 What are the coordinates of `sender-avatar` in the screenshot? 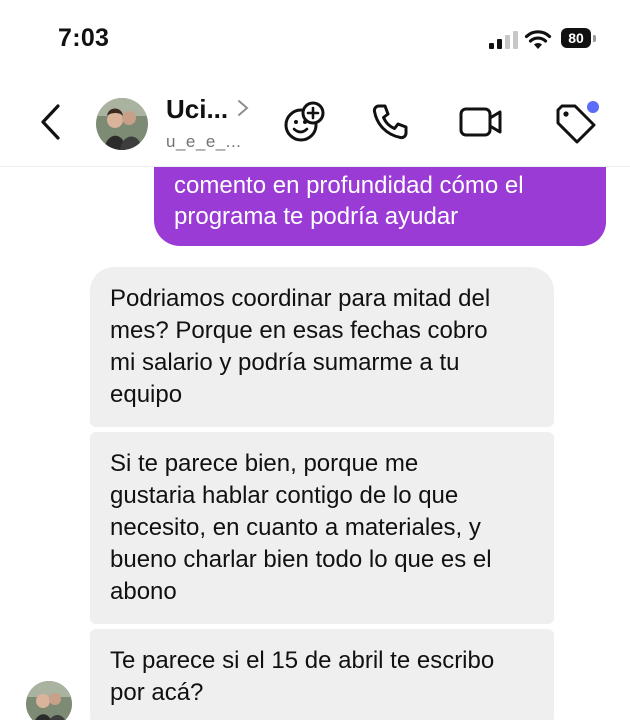 It's located at (49, 700).